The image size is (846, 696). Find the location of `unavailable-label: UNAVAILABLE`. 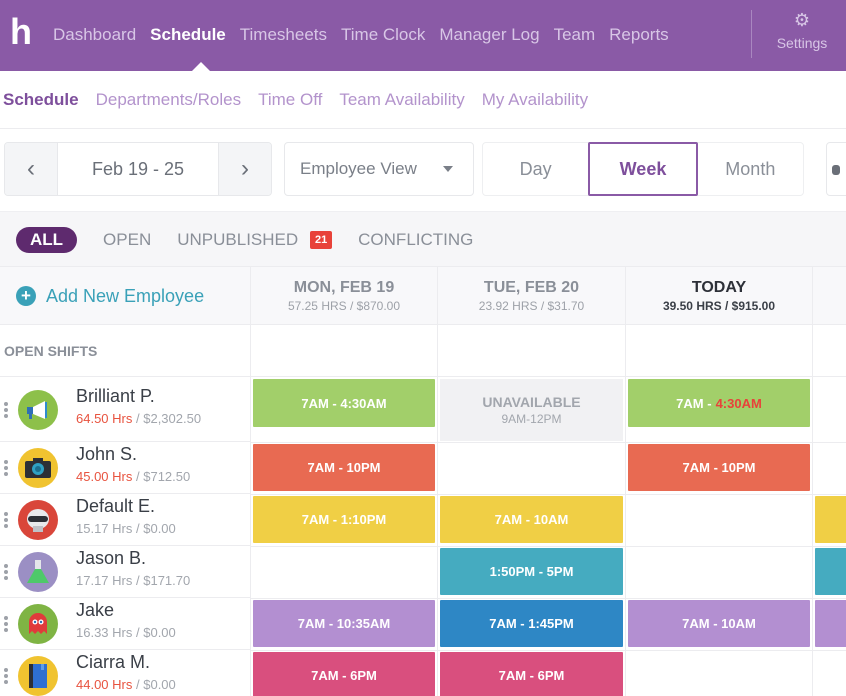

unavailable-label: UNAVAILABLE is located at coordinates (531, 402).